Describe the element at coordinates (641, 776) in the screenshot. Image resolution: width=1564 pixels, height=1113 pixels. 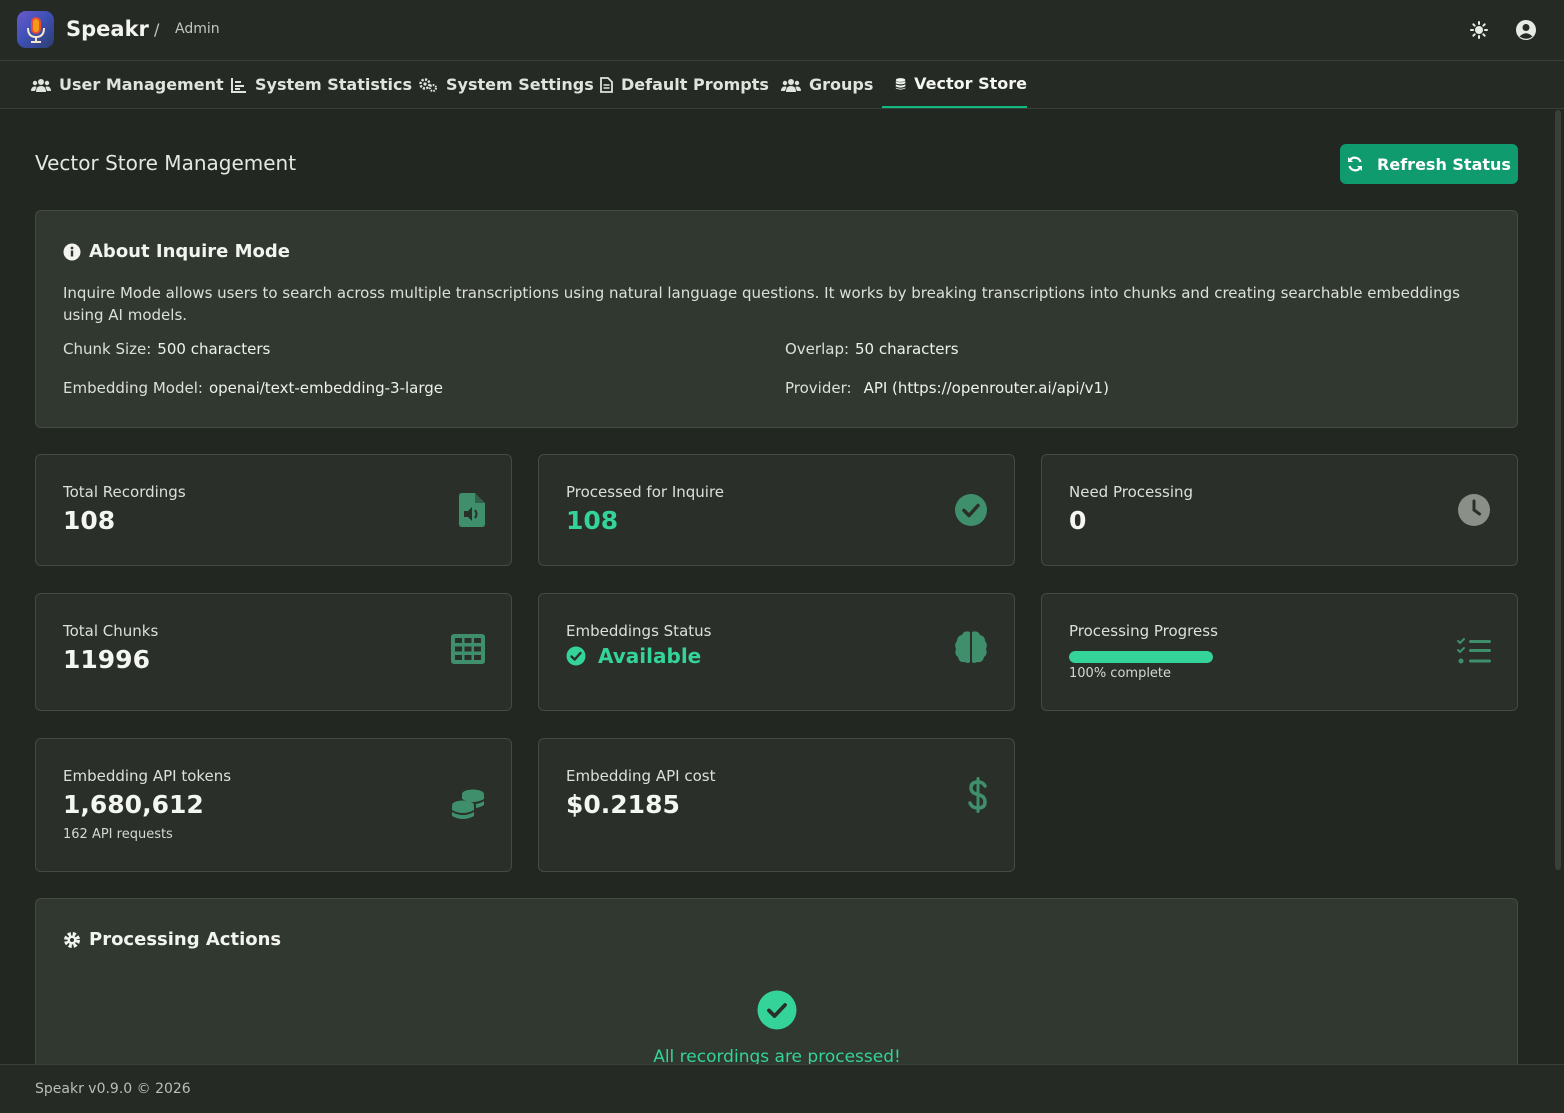
I see `card-label: Embedding API cost` at that location.